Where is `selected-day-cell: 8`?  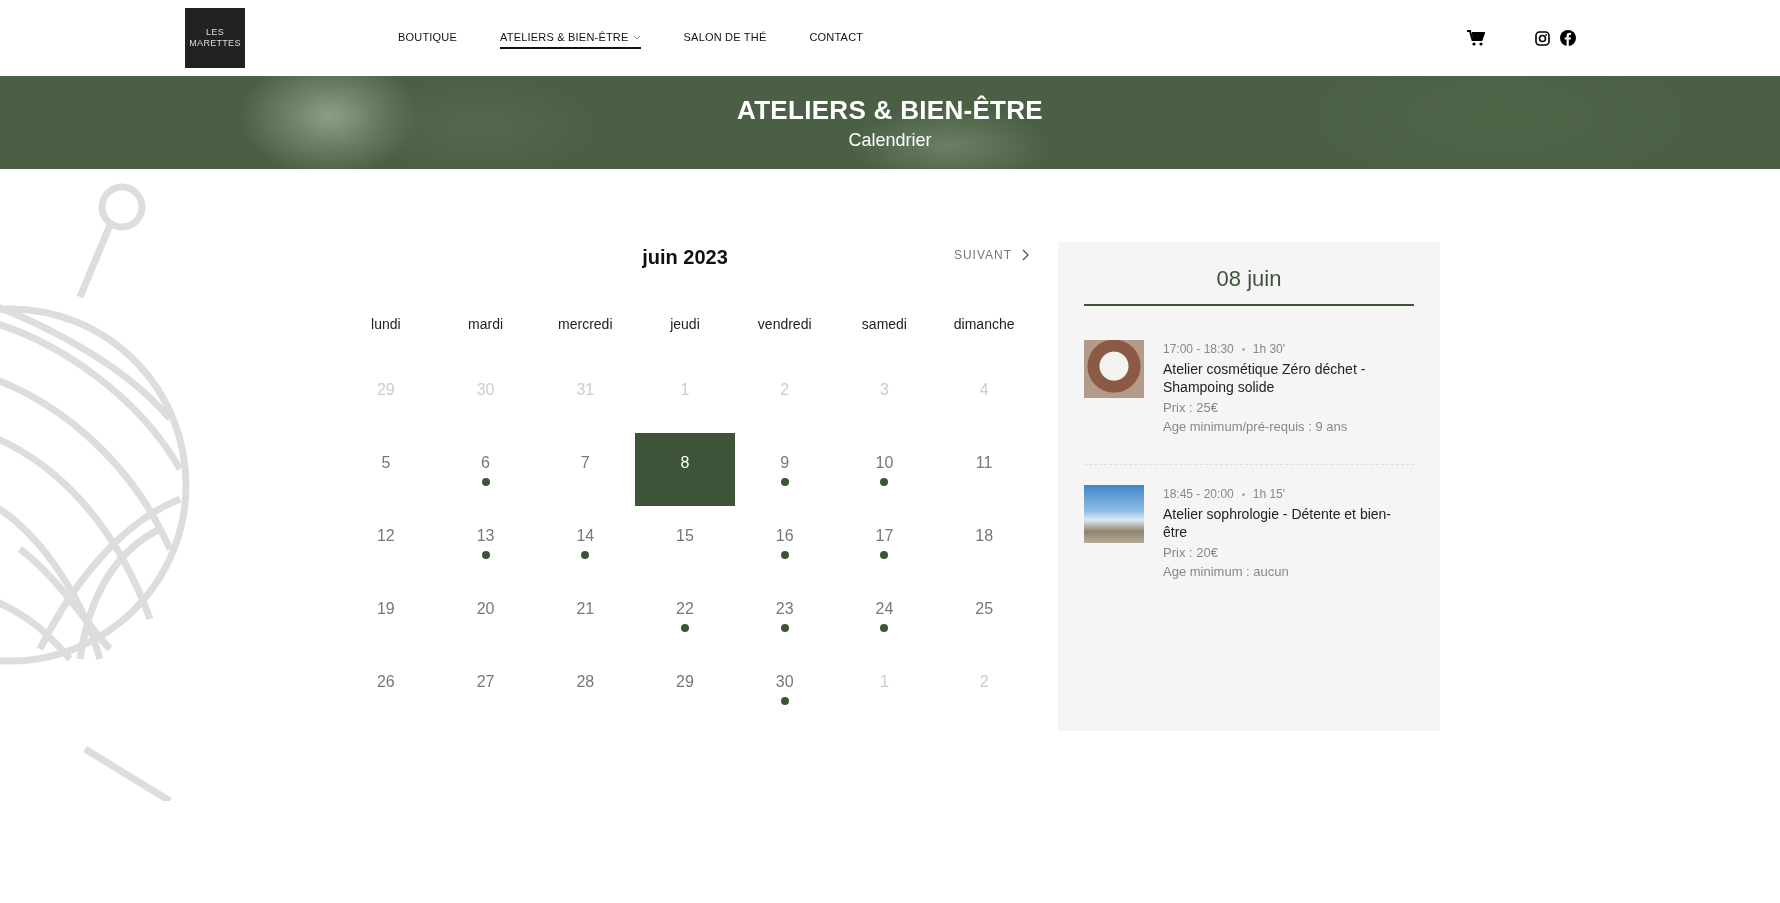 selected-day-cell: 8 is located at coordinates (685, 469).